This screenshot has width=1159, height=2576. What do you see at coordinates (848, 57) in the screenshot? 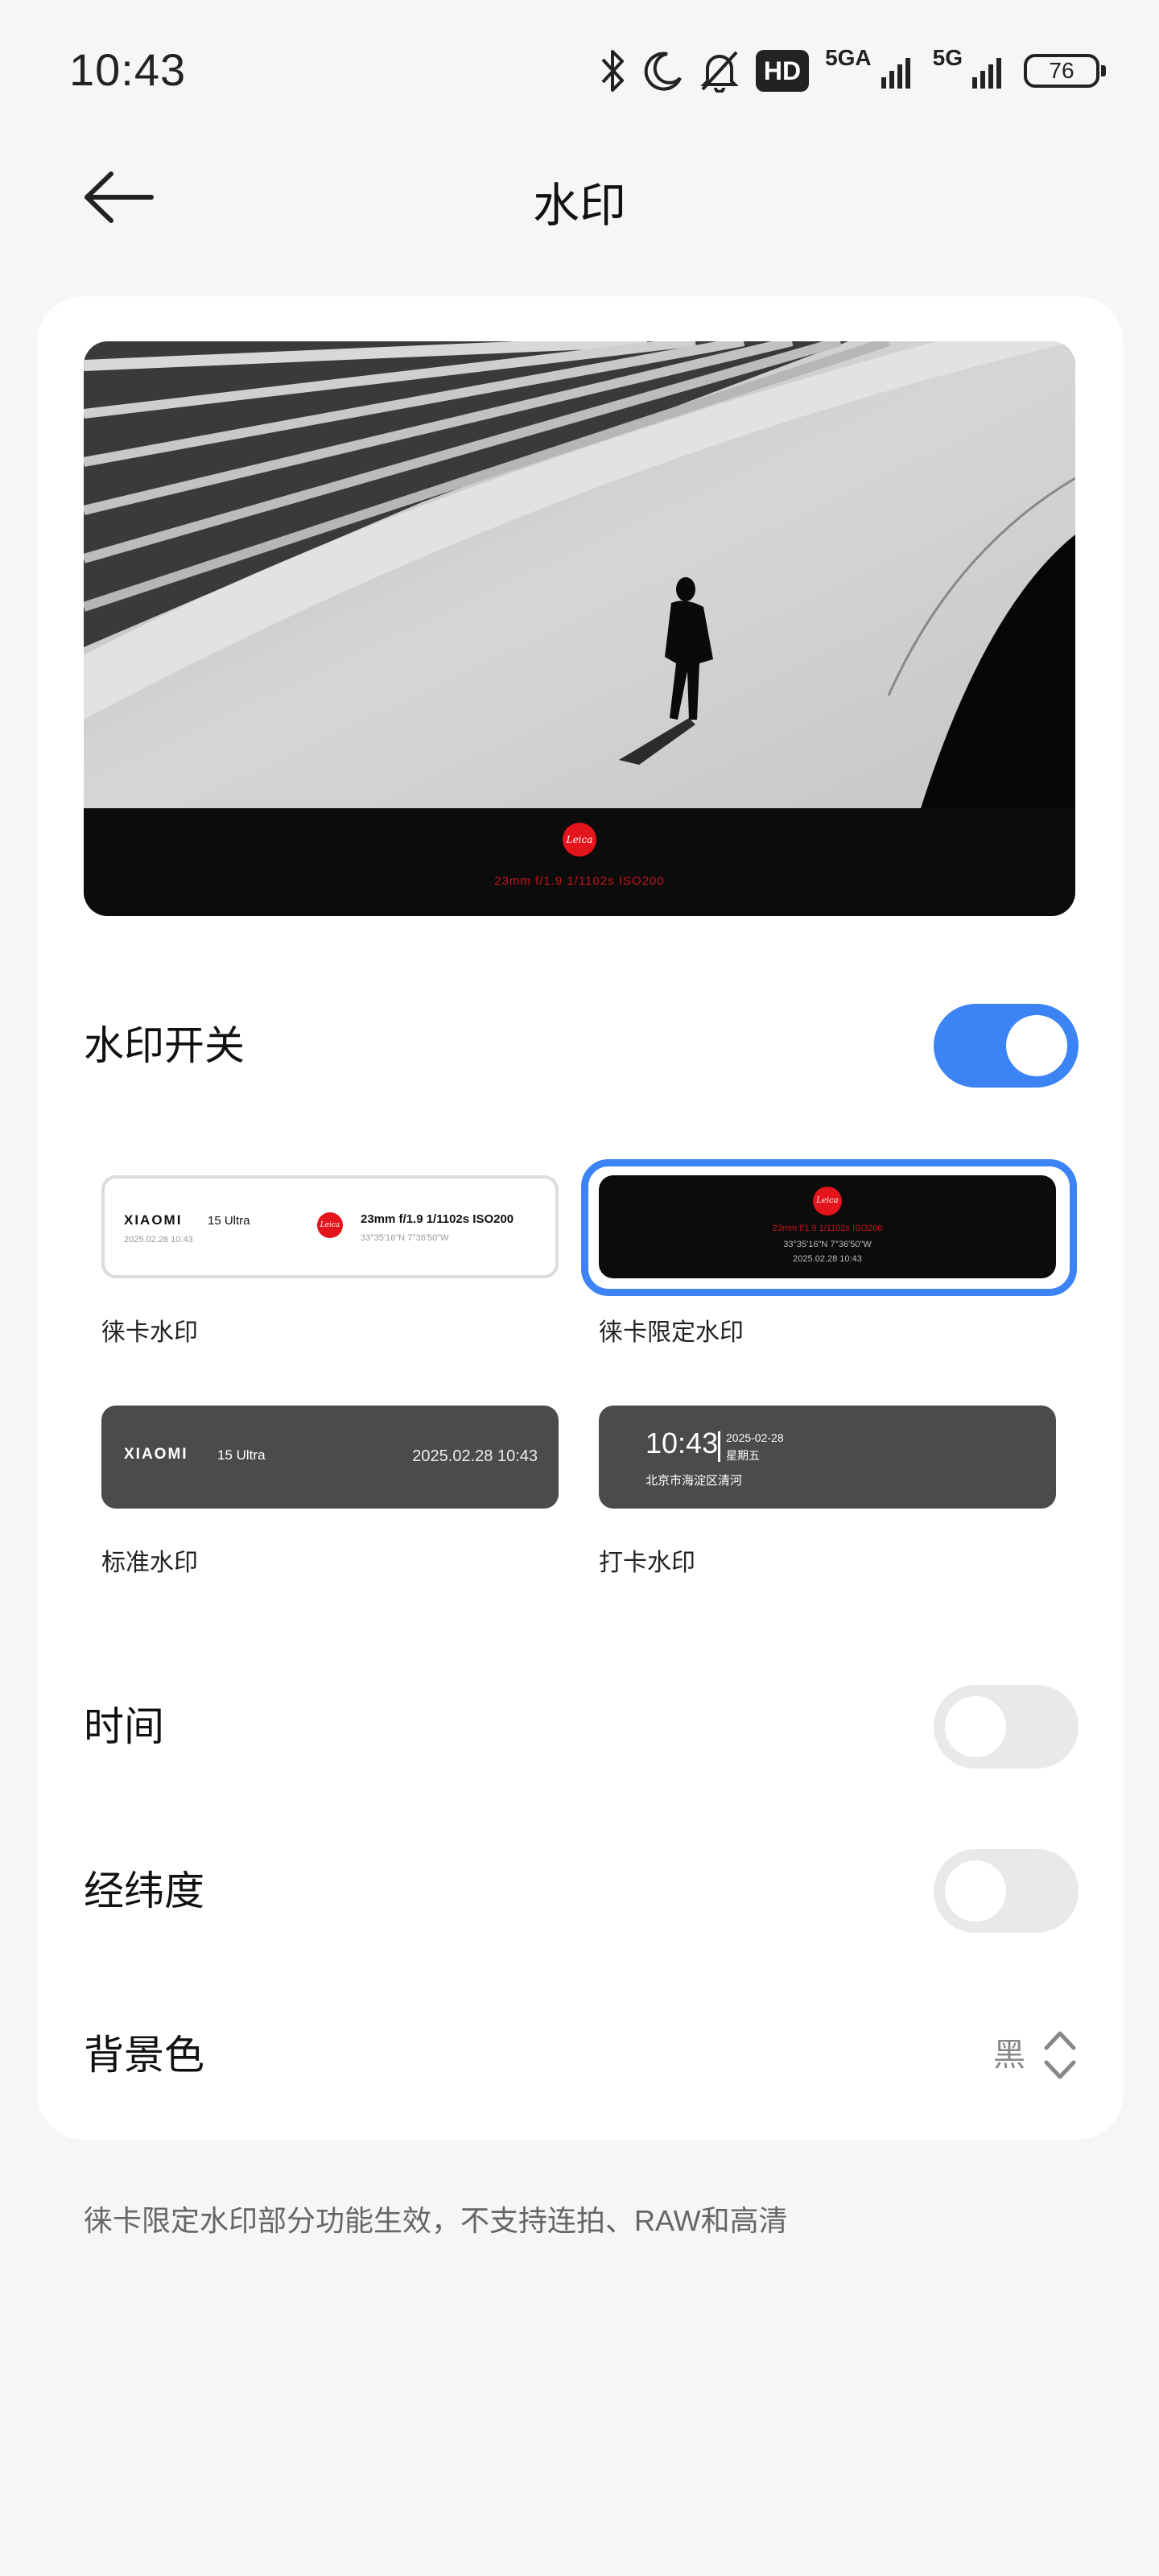
I see `network-5ga-label: 5GA` at bounding box center [848, 57].